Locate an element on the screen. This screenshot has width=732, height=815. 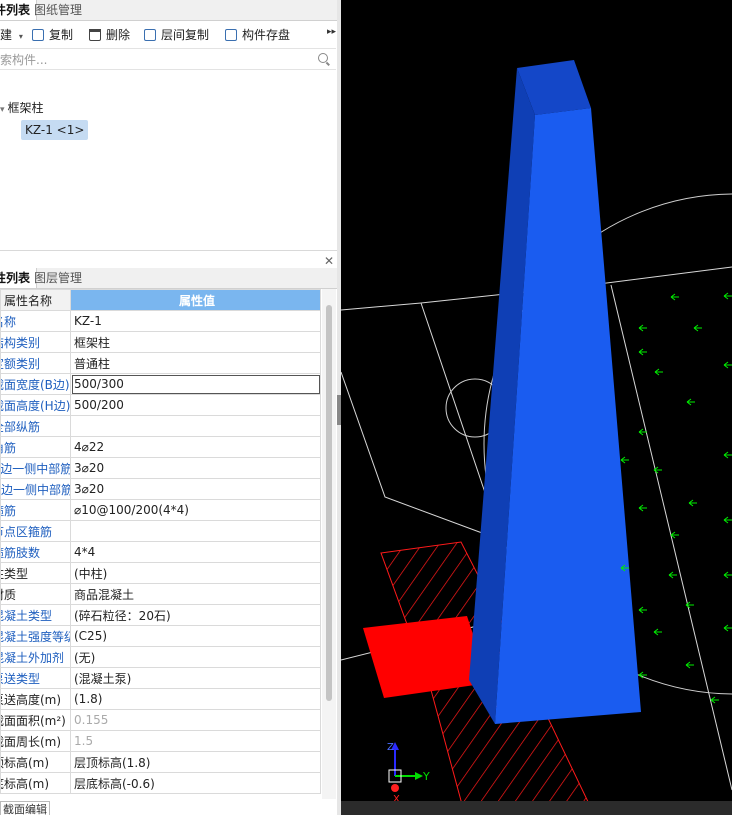
property-name: 结构类别 is located at coordinates (35, 342).